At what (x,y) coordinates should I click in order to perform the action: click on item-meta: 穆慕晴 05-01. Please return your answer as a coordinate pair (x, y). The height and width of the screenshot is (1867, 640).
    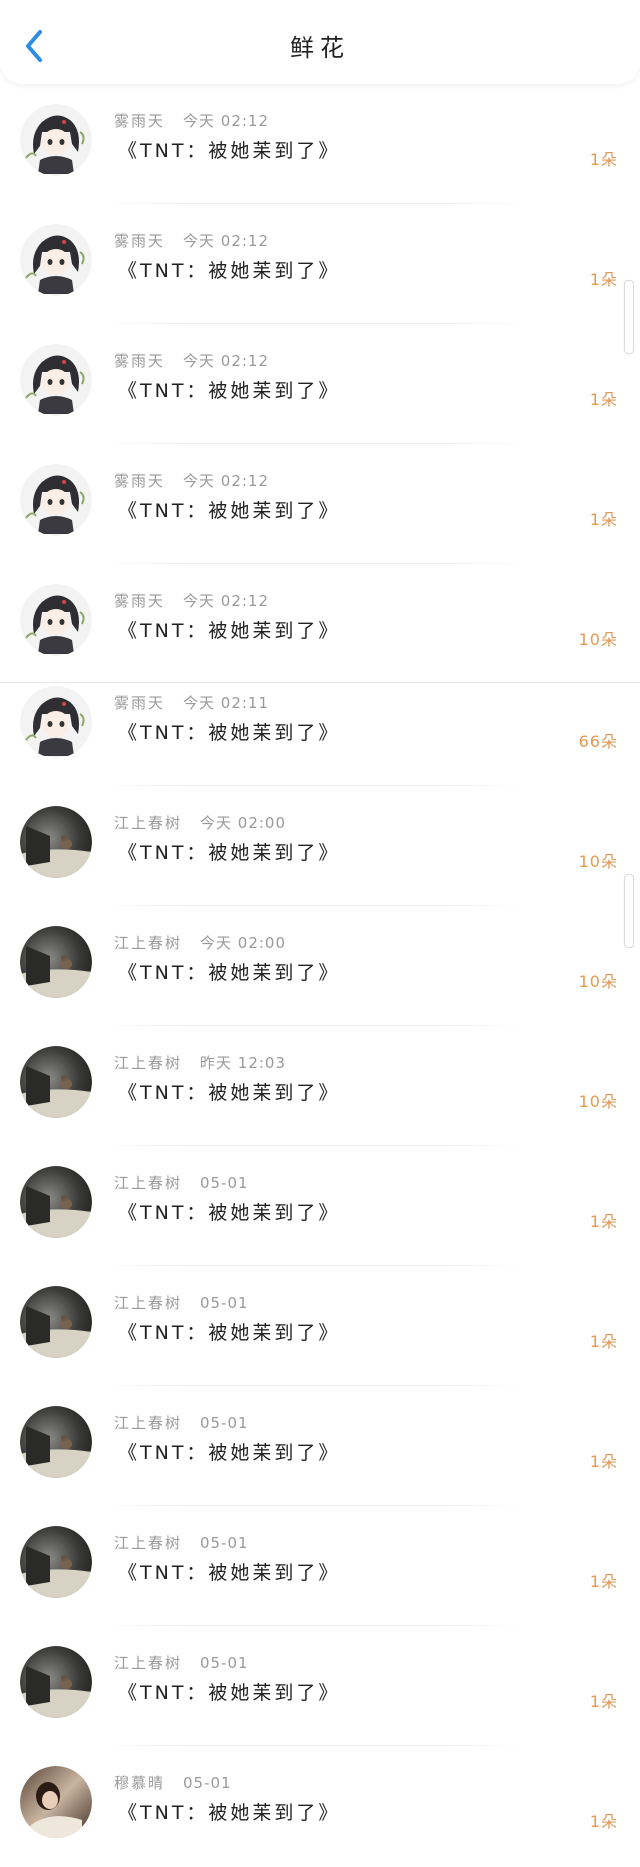
    Looking at the image, I should click on (173, 1782).